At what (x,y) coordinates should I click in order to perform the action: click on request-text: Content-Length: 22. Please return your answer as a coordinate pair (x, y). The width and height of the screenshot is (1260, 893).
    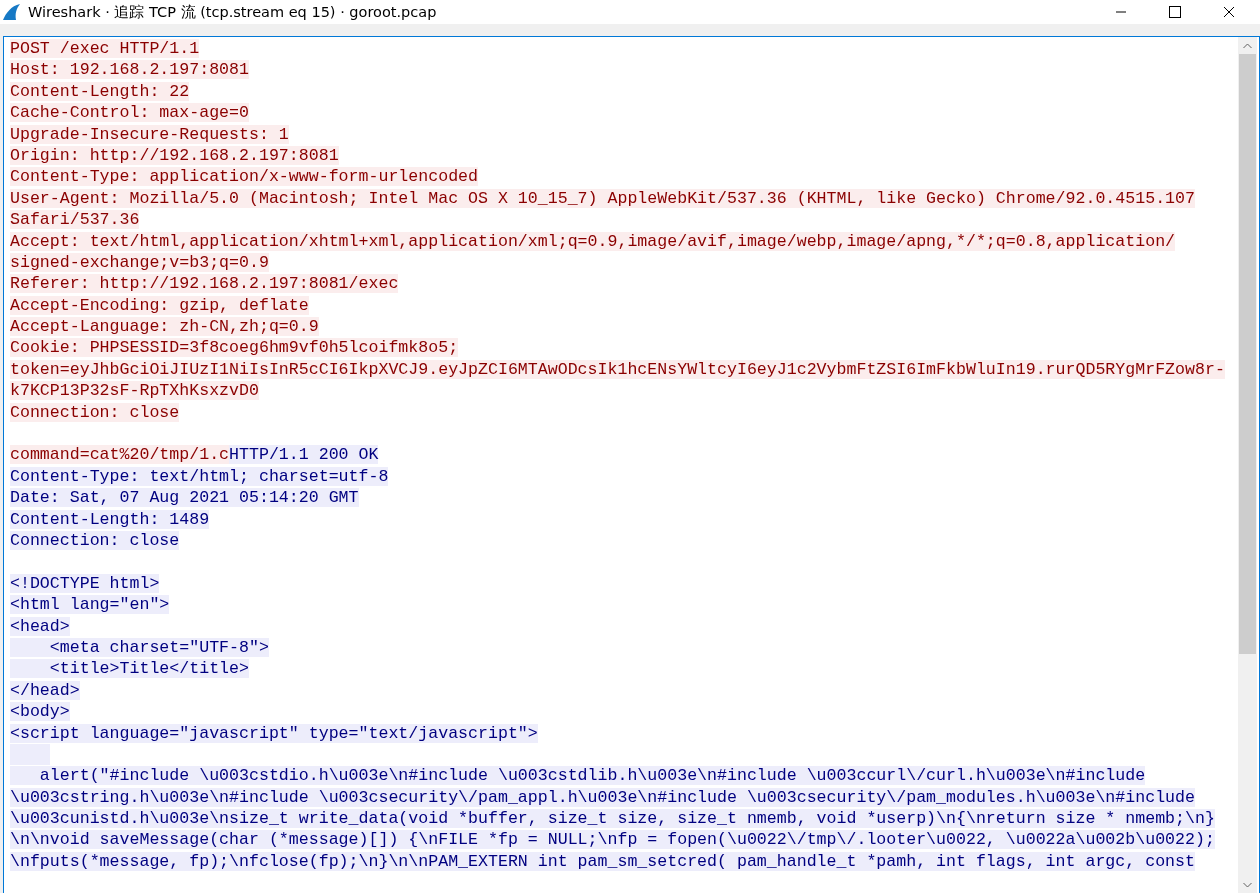
    Looking at the image, I should click on (100, 91).